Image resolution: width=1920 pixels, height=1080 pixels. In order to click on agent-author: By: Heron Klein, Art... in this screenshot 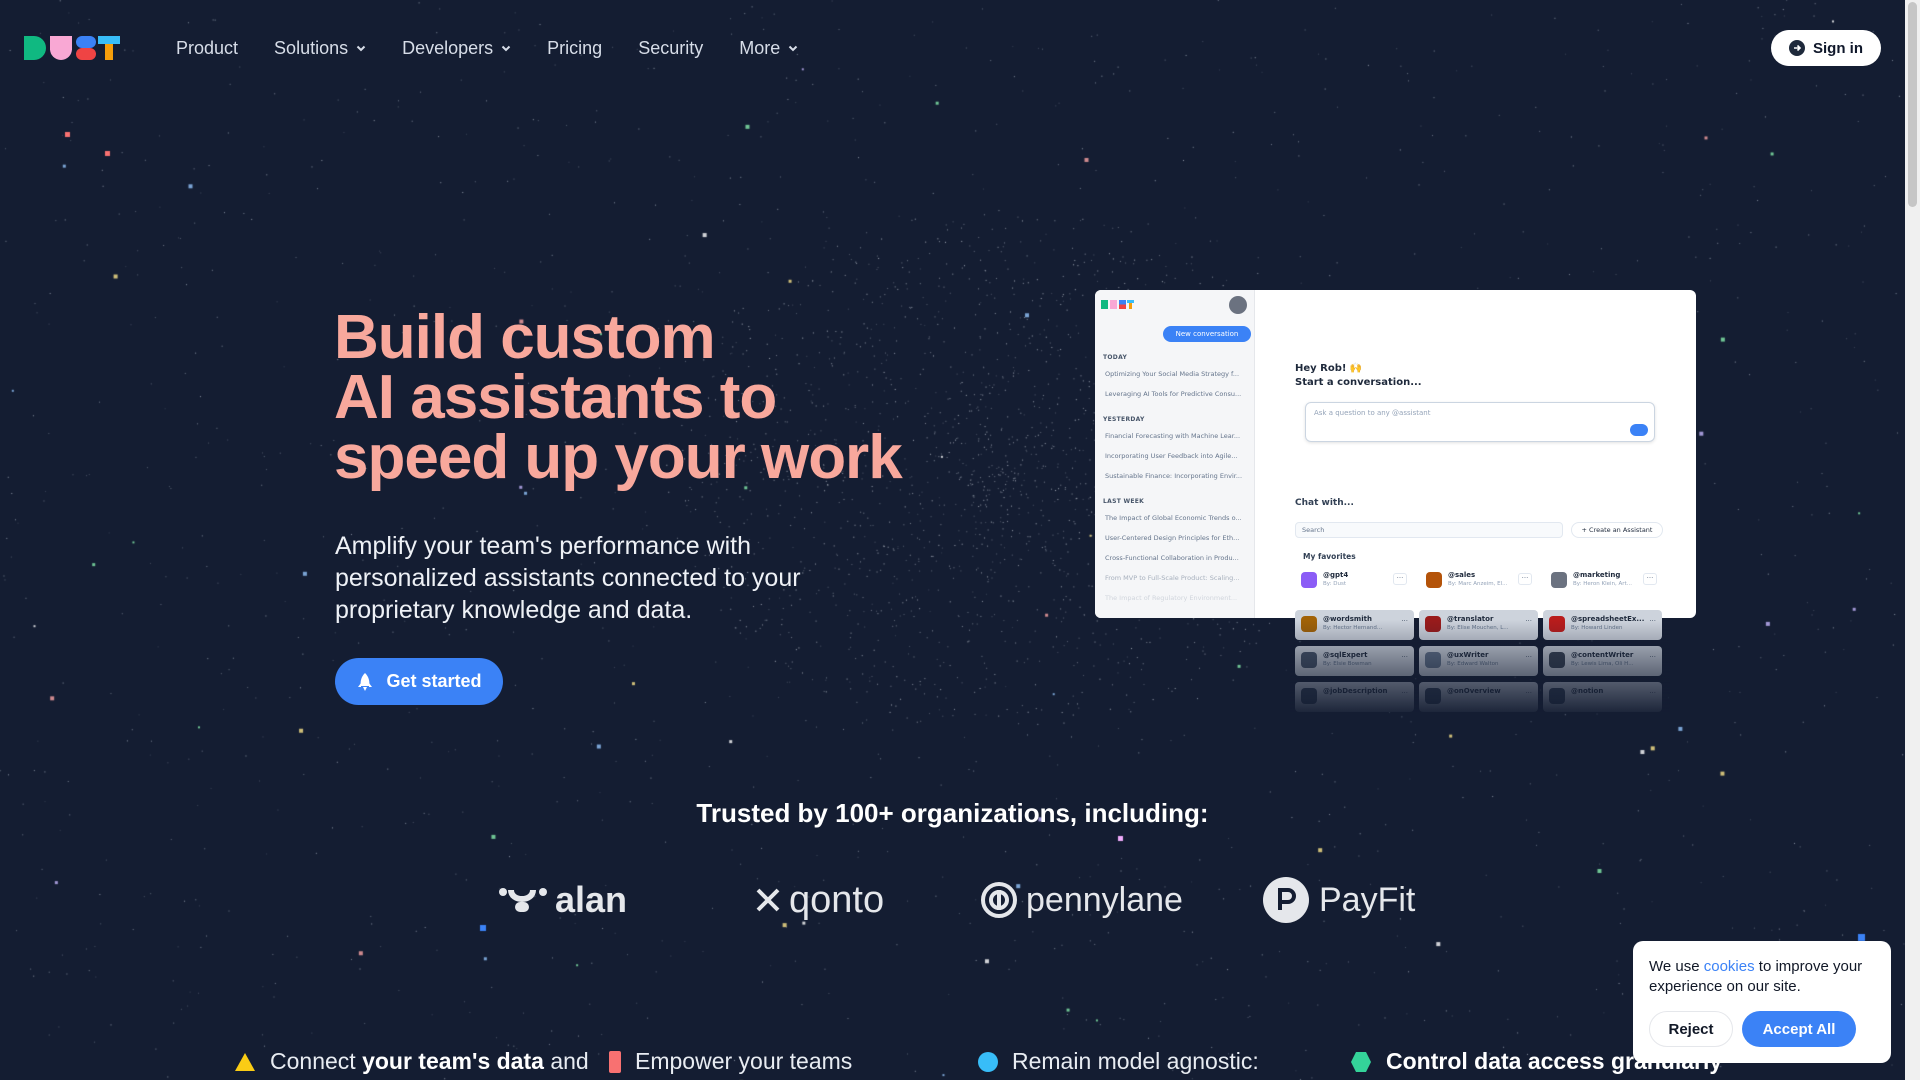, I will do `click(1602, 584)`.